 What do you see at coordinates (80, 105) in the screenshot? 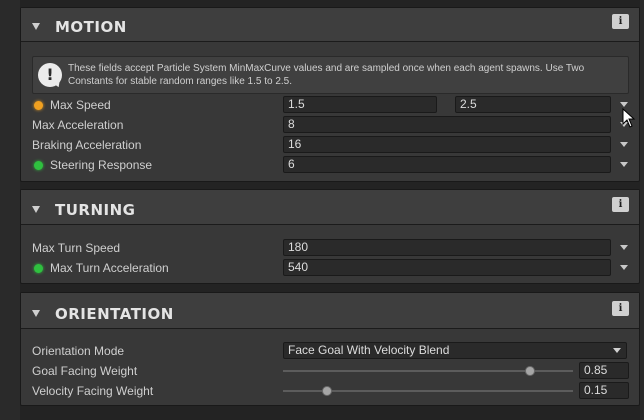
I see `field-label: Max Speed` at bounding box center [80, 105].